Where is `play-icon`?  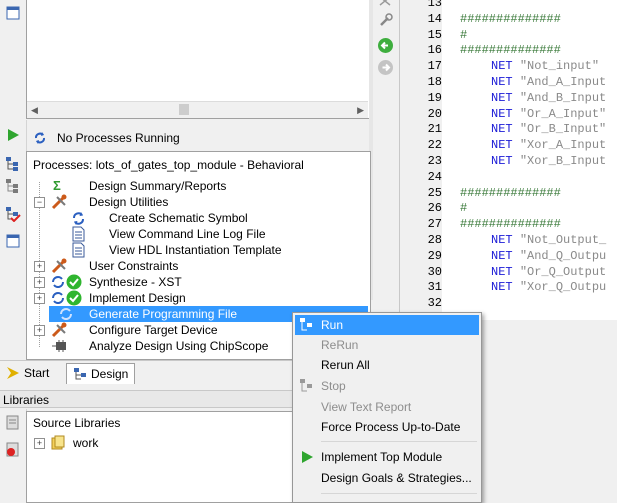
play-icon is located at coordinates (13, 135).